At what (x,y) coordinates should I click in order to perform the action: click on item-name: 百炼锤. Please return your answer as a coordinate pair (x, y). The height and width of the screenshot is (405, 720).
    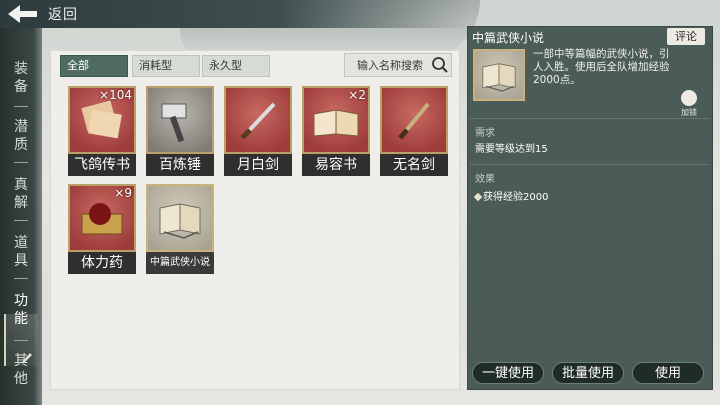
    Looking at the image, I should click on (180, 165).